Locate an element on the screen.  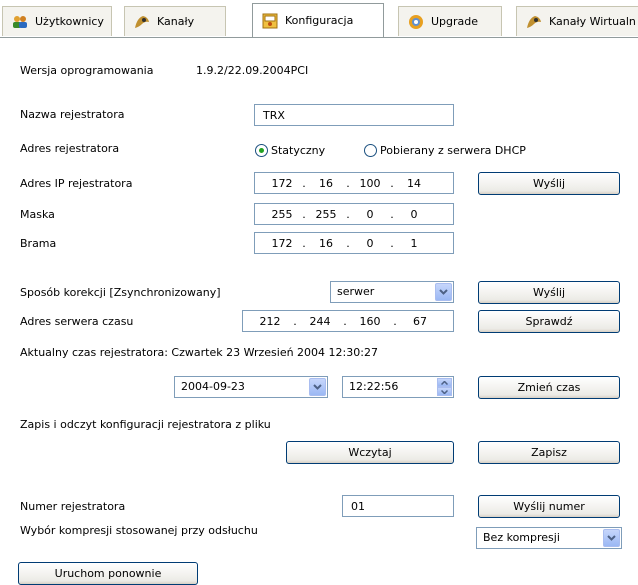
address-label: Adres rejestratora is located at coordinates (70, 148).